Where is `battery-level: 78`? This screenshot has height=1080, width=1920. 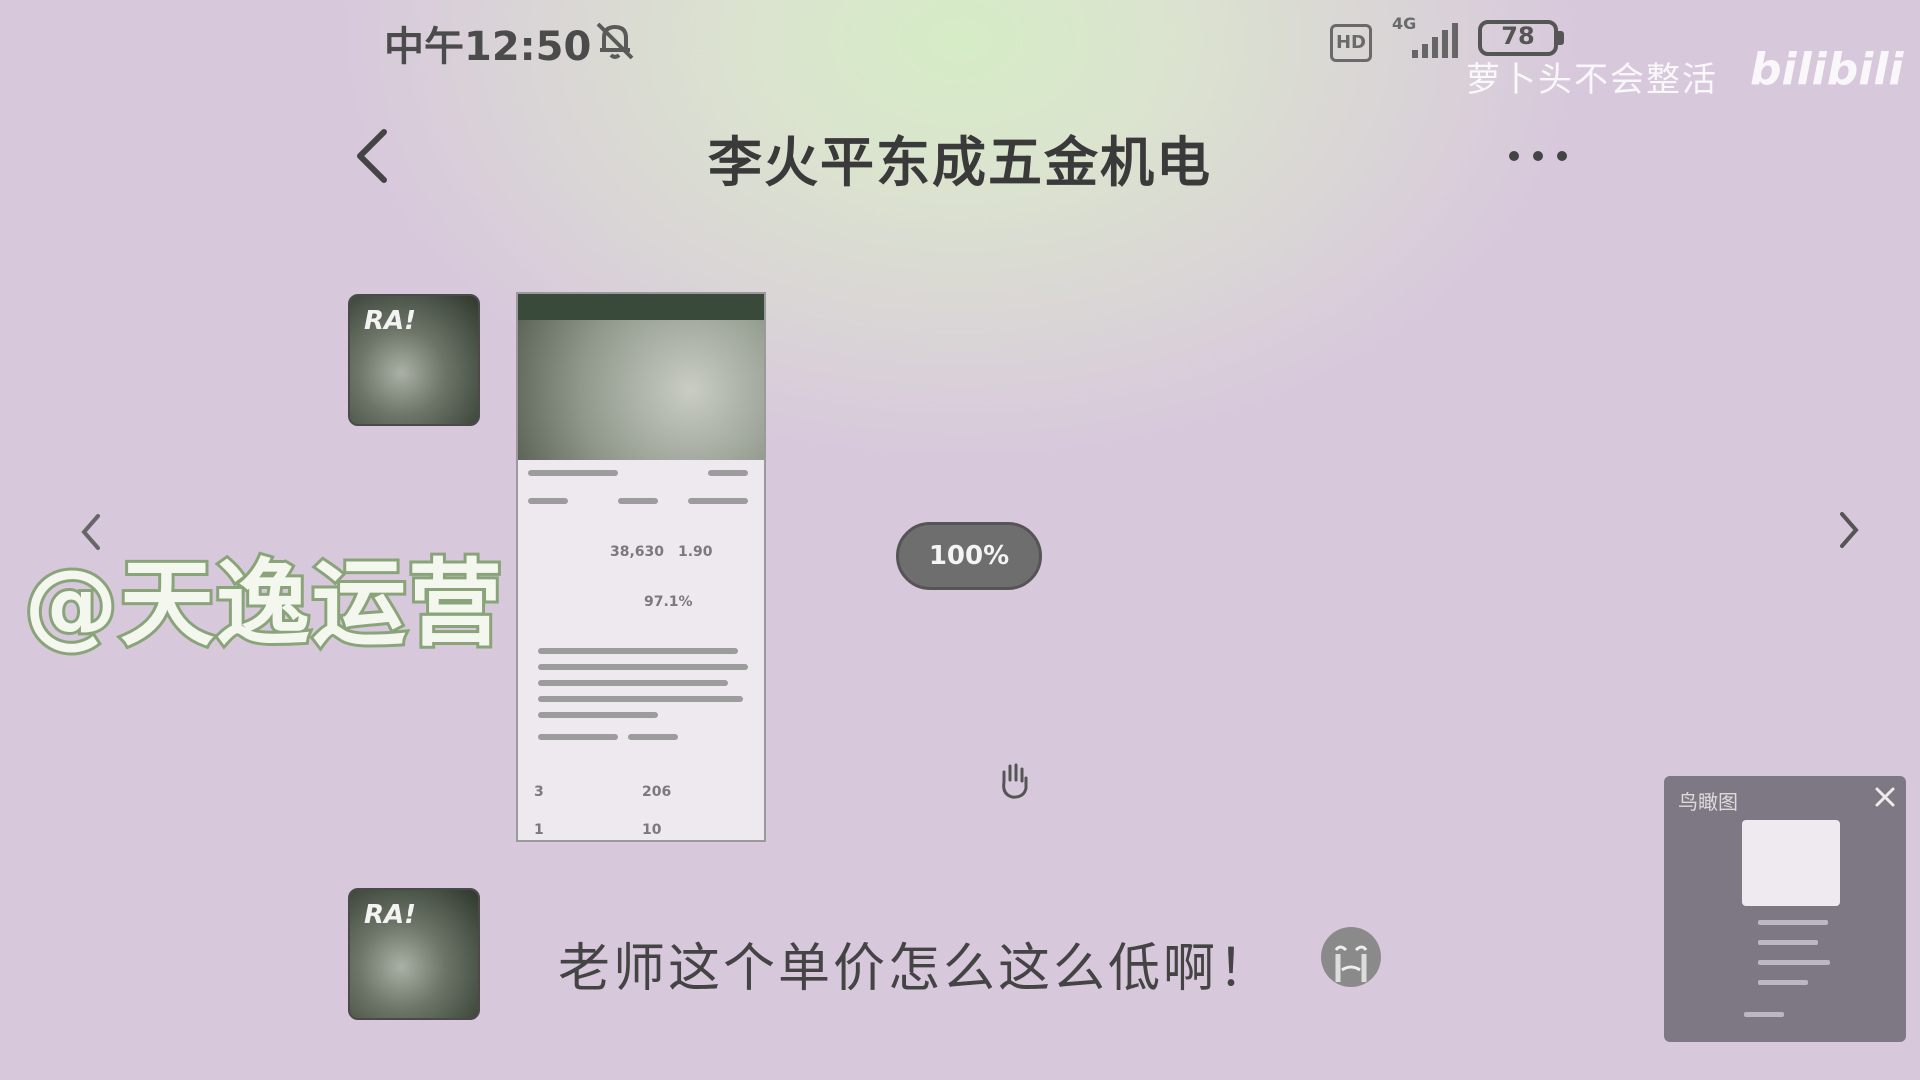
battery-level: 78 is located at coordinates (1518, 36).